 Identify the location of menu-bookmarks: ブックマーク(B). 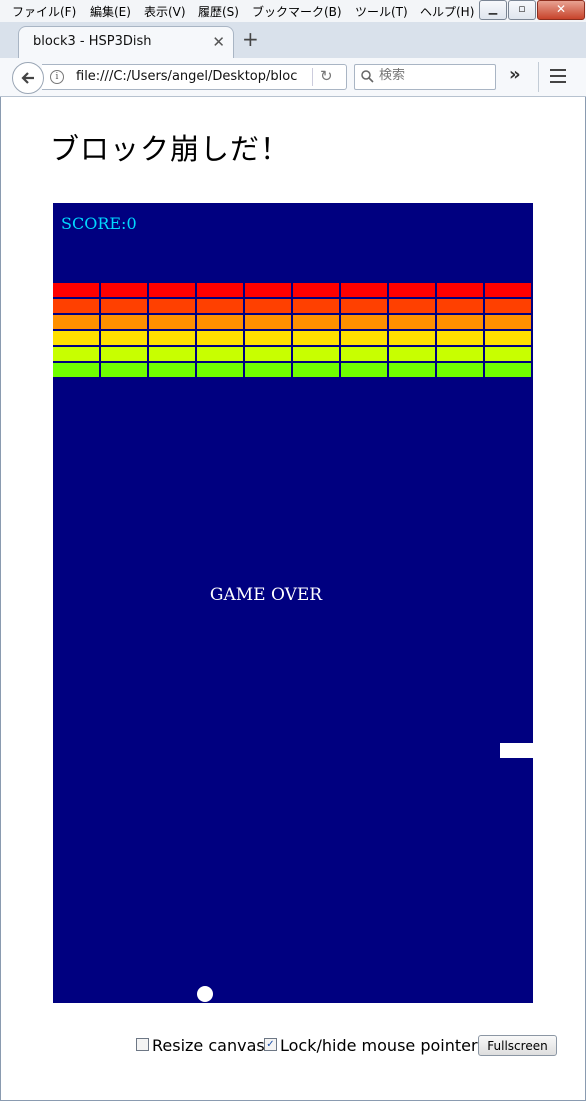
(297, 11).